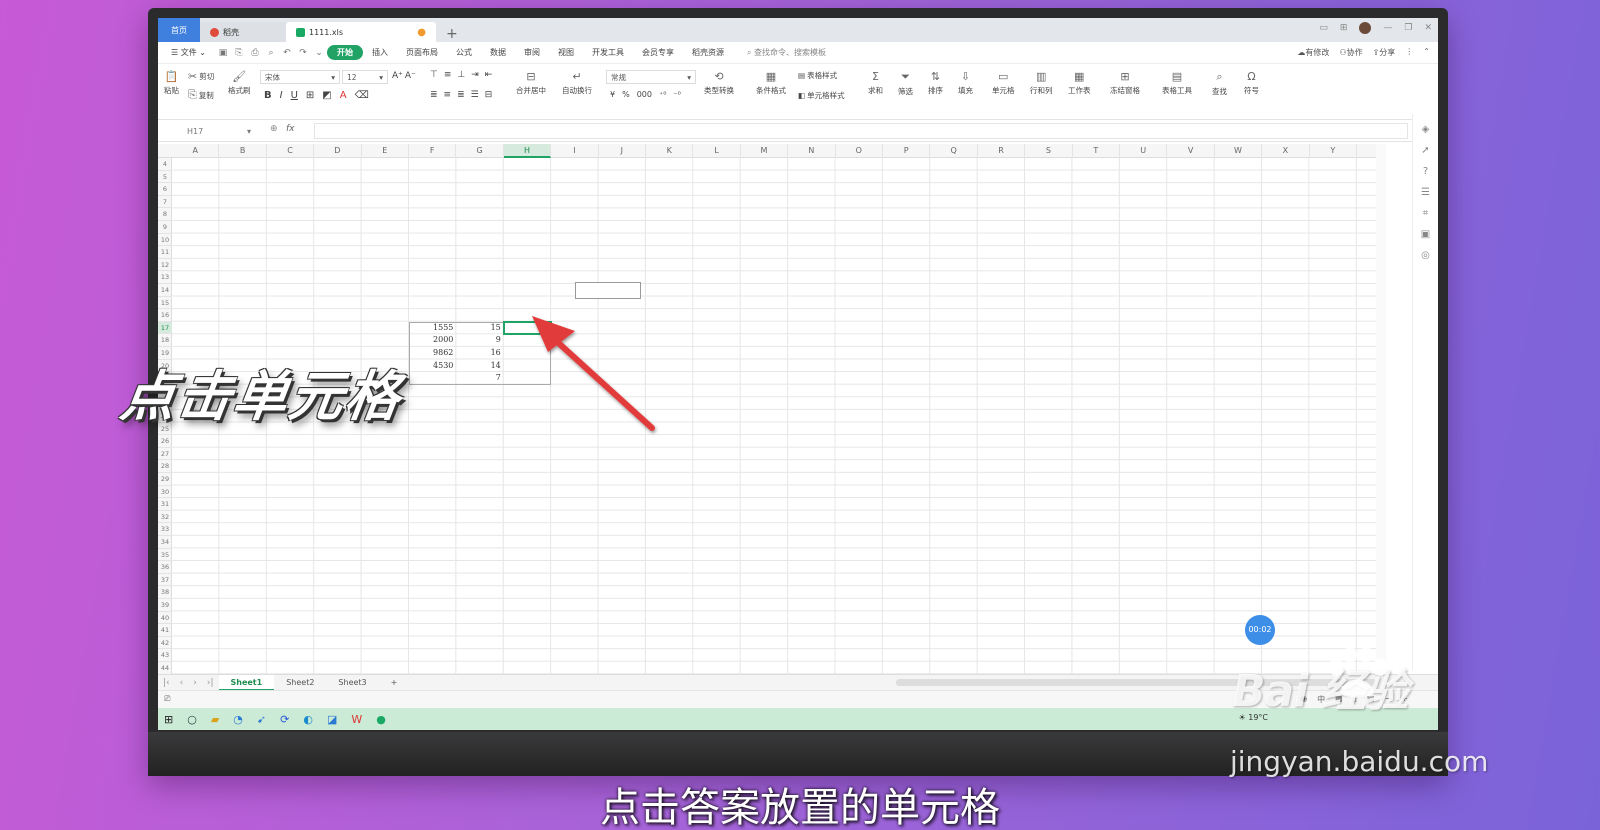  I want to click on baidu-paw-icon, so click(1358, 672).